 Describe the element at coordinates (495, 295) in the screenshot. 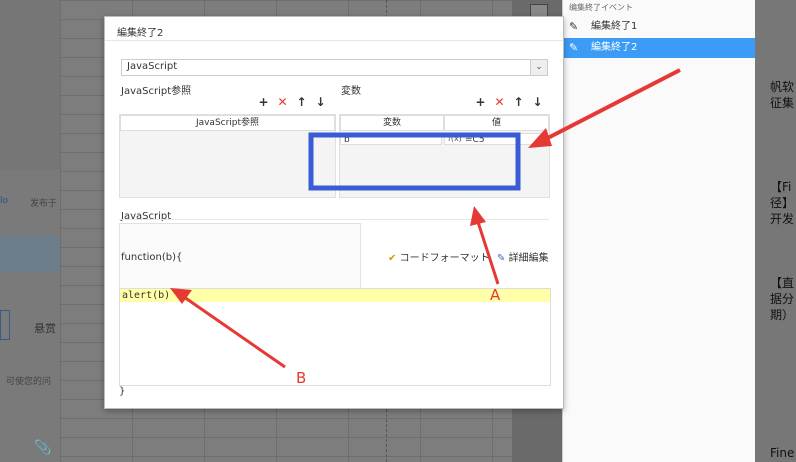

I see `annotation-label-a: A` at that location.